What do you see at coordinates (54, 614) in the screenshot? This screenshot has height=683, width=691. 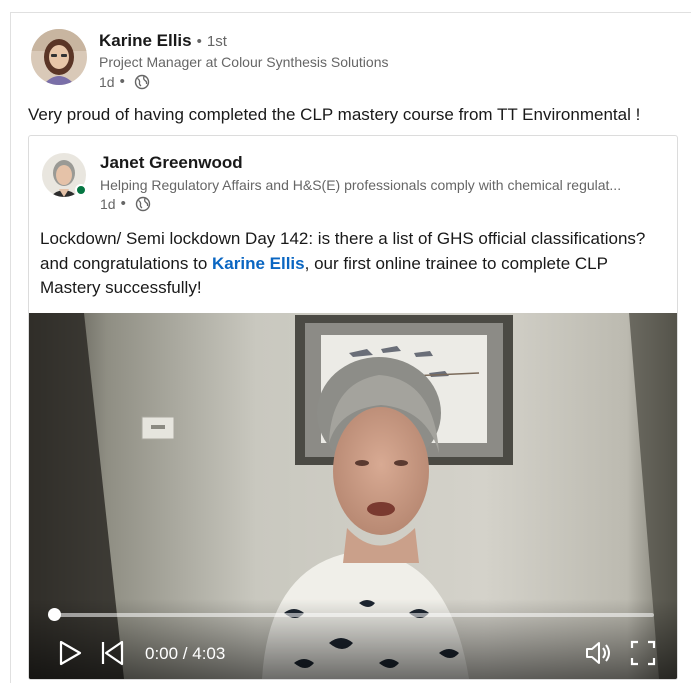 I see `progress-thumb` at bounding box center [54, 614].